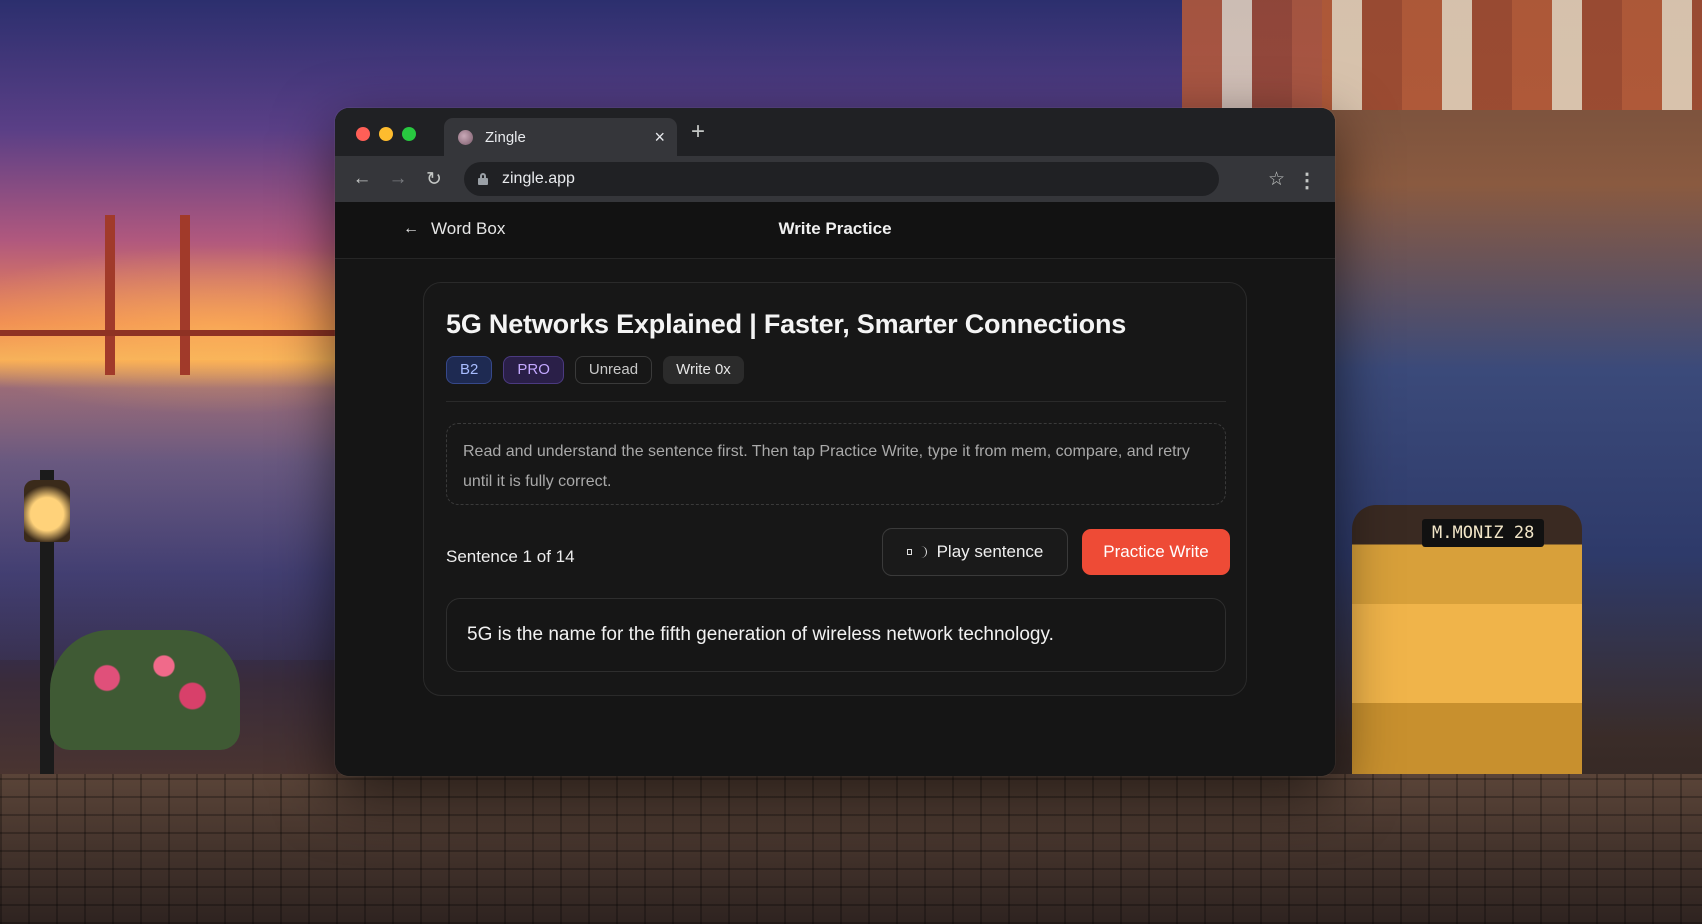  What do you see at coordinates (110, 295) in the screenshot?
I see `bridge-tower-left` at bounding box center [110, 295].